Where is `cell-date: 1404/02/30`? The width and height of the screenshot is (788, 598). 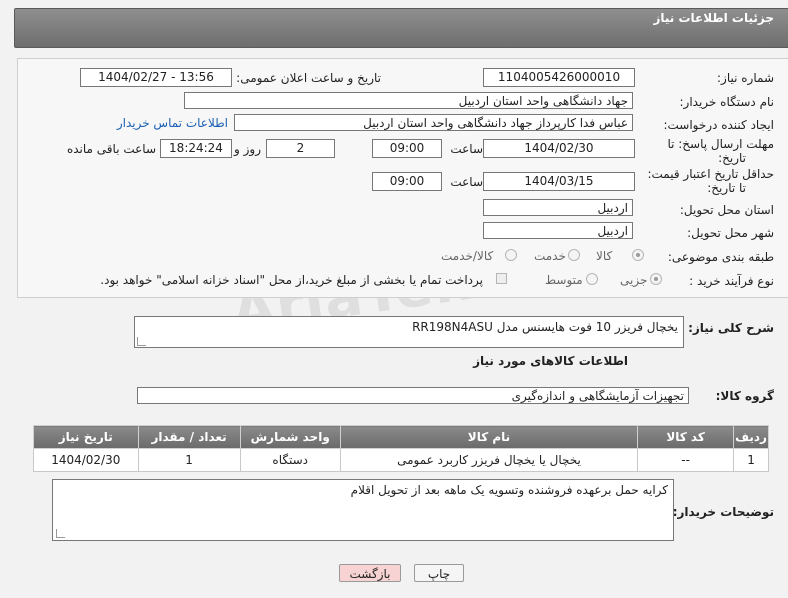 cell-date: 1404/02/30 is located at coordinates (86, 460).